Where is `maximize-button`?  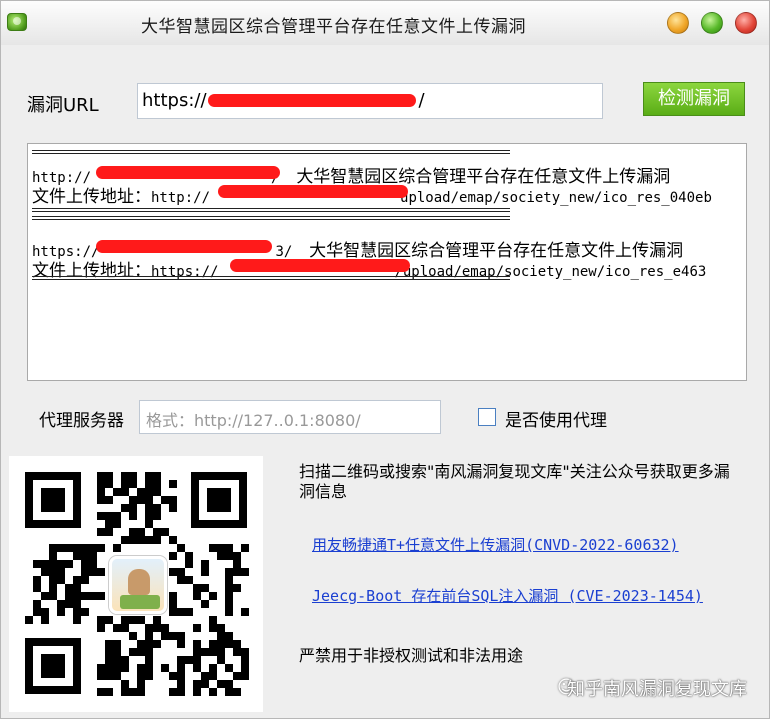
maximize-button is located at coordinates (712, 23).